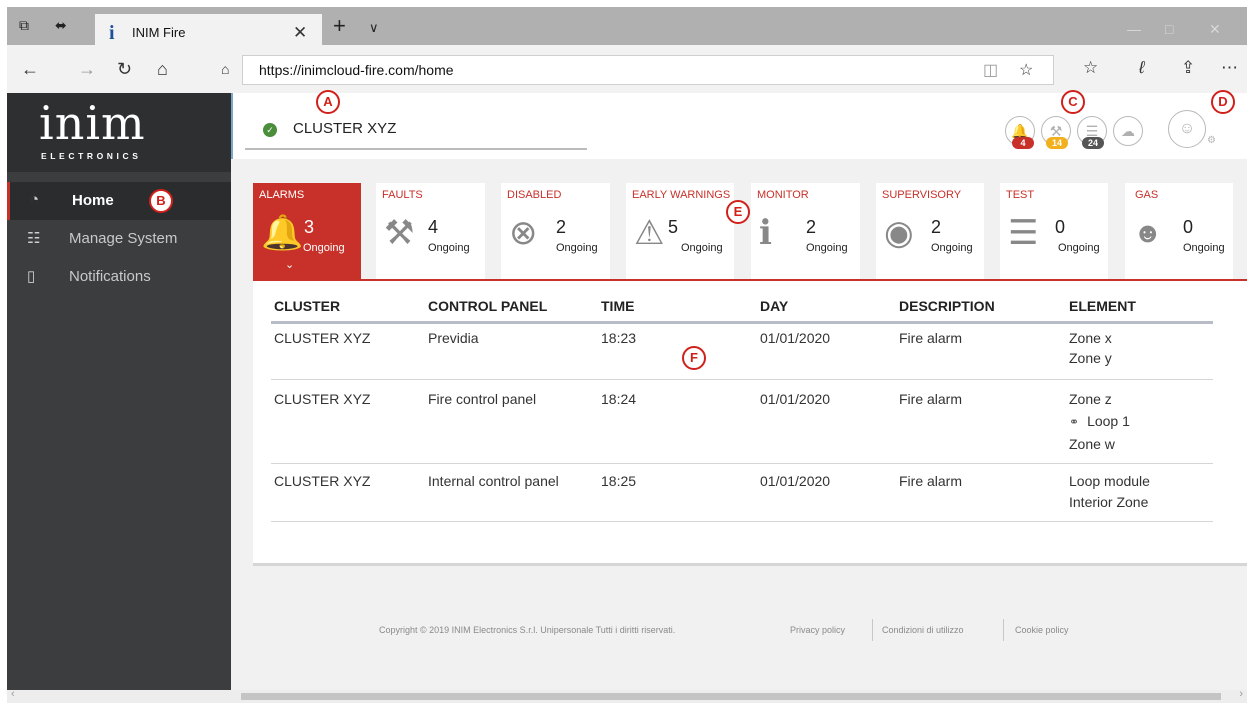  What do you see at coordinates (765, 233) in the screenshot?
I see `info-icon: ℹ` at bounding box center [765, 233].